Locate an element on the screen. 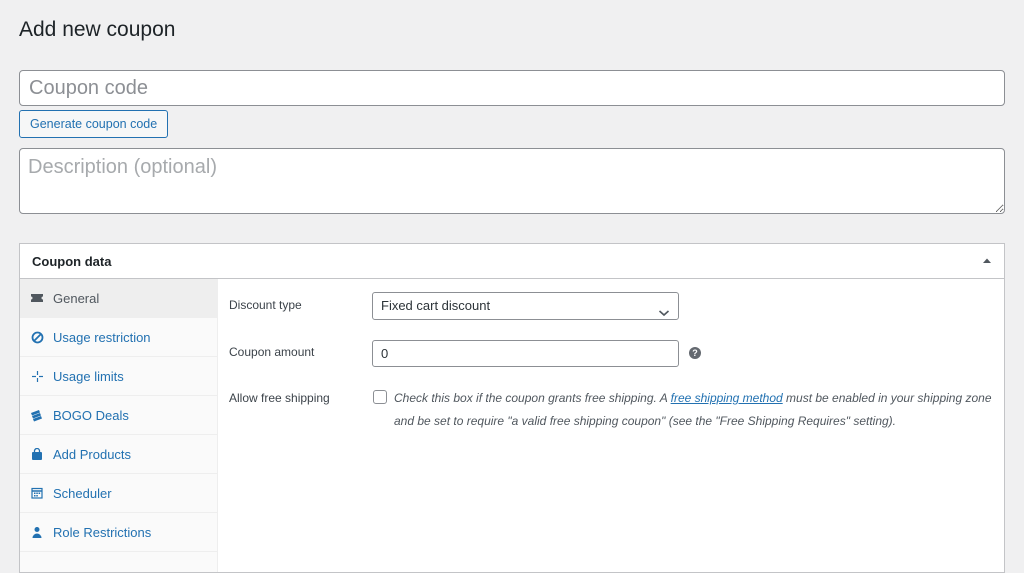 The height and width of the screenshot is (573, 1024). tab-label: Usage restriction is located at coordinates (102, 337).